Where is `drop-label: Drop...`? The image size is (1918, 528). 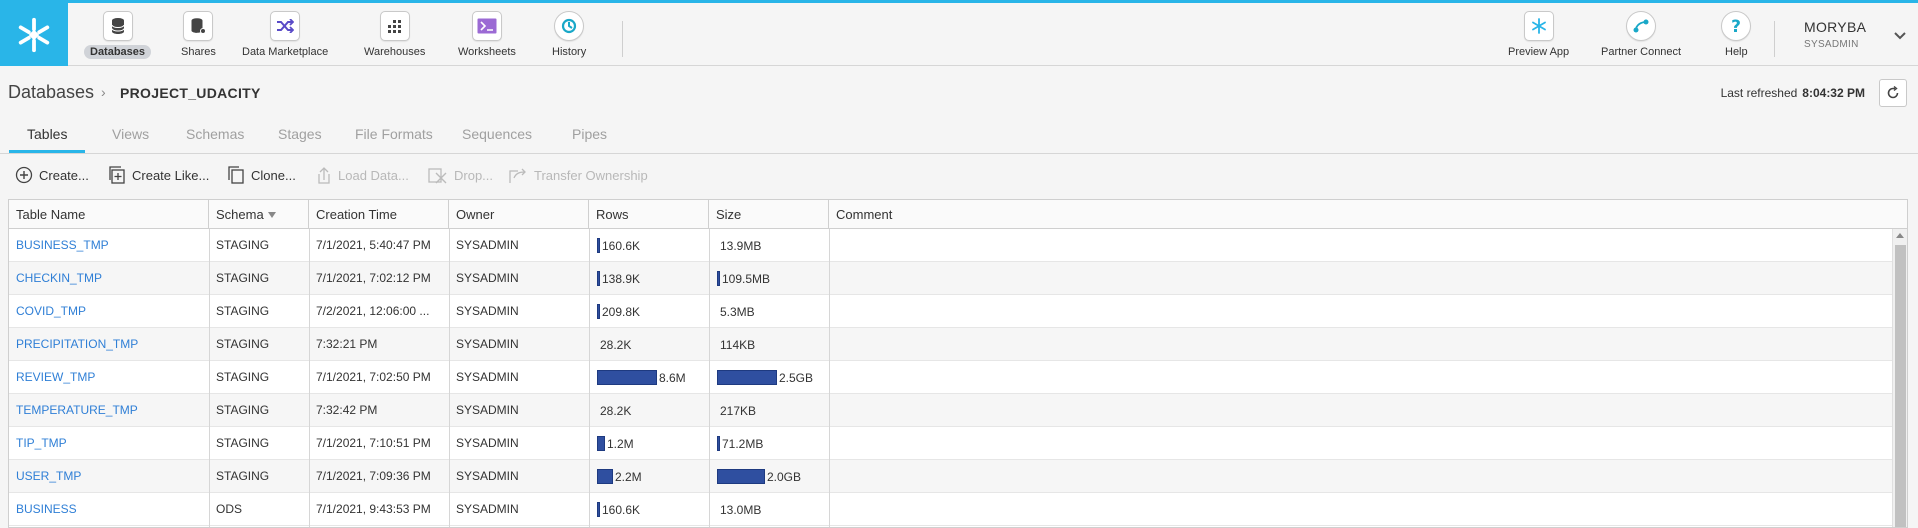
drop-label: Drop... is located at coordinates (474, 175).